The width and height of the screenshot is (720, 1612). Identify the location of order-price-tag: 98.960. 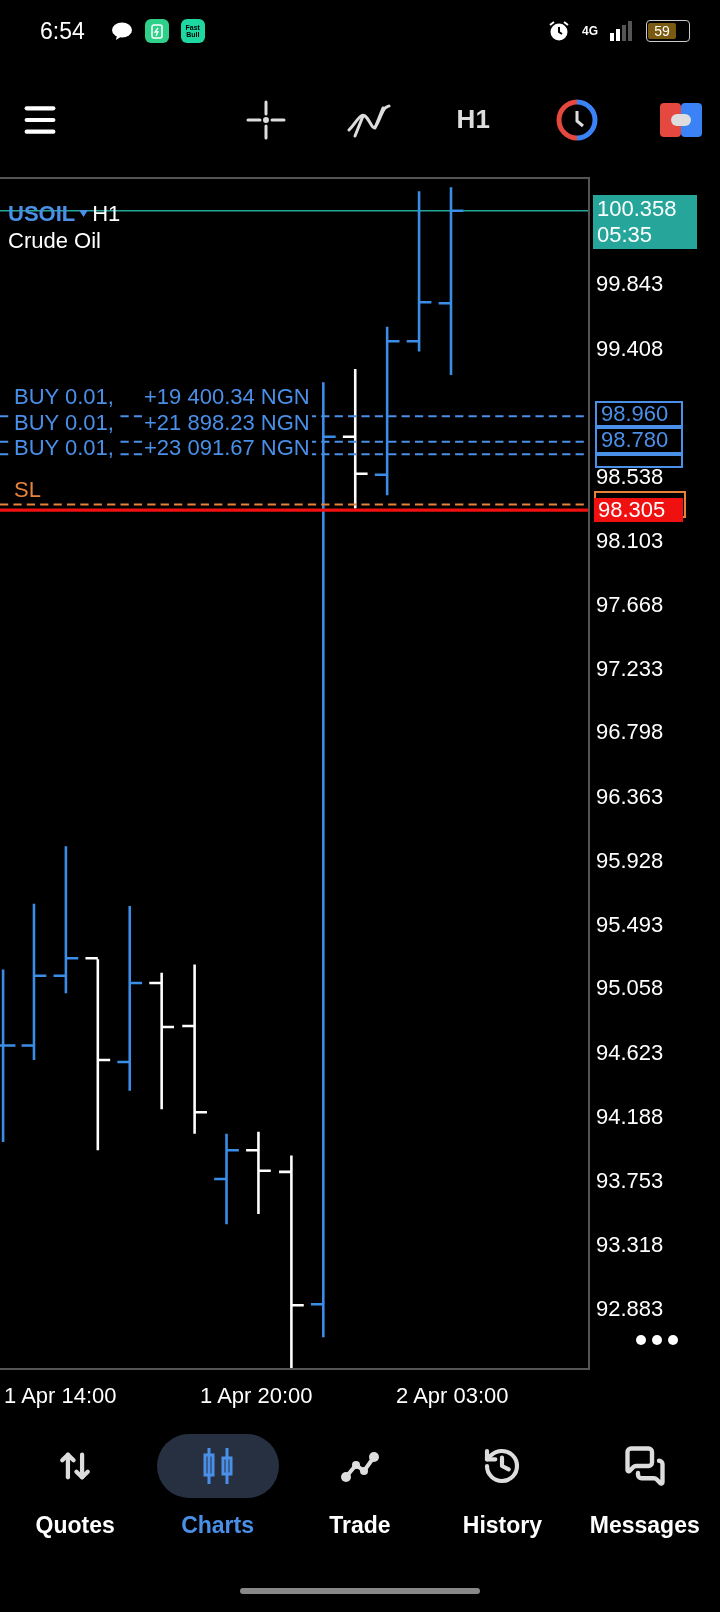
(639, 414).